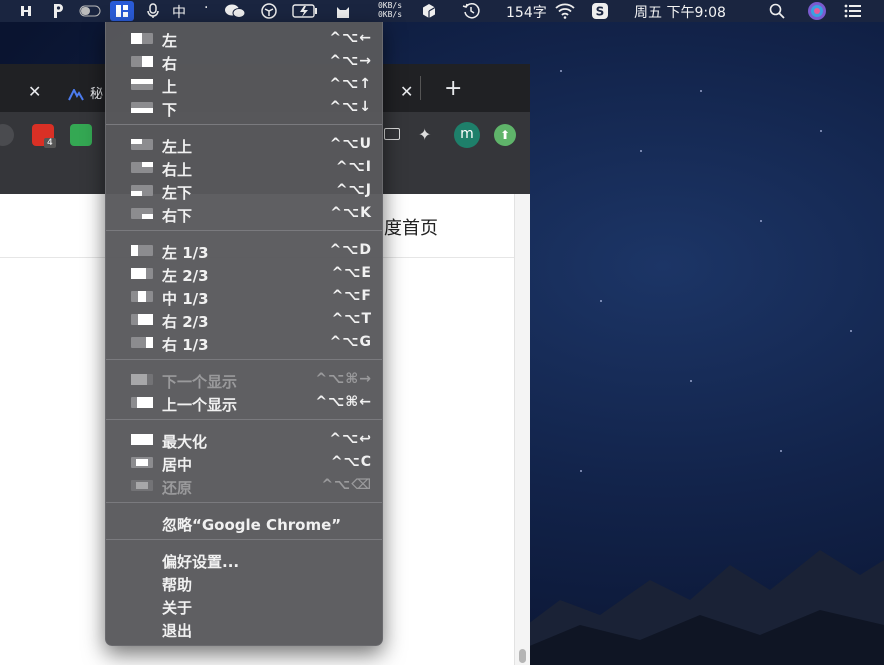 This screenshot has height=665, width=884. Describe the element at coordinates (185, 276) in the screenshot. I see `menu-item-label: 左 2/3` at that location.